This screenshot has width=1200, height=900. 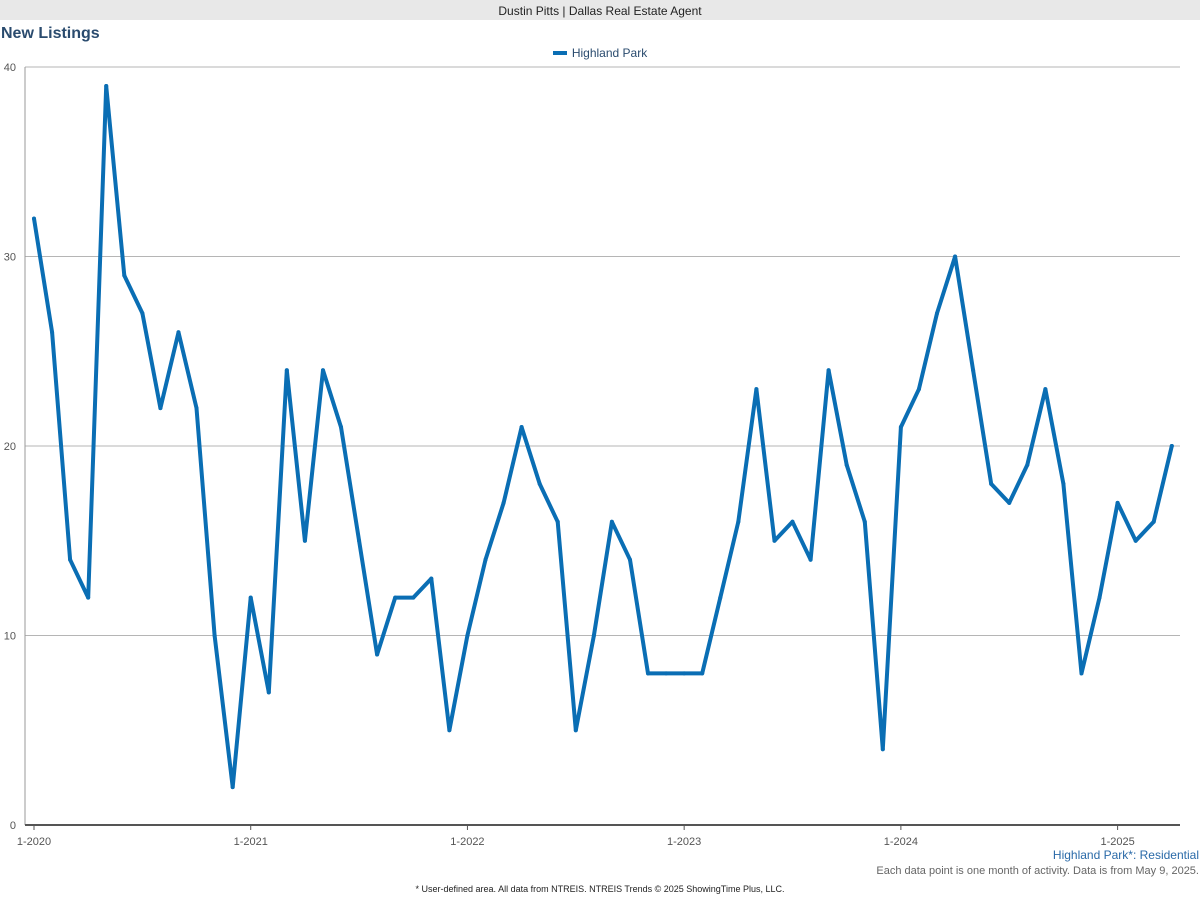 What do you see at coordinates (10, 637) in the screenshot?
I see `y-tick-label: 10` at bounding box center [10, 637].